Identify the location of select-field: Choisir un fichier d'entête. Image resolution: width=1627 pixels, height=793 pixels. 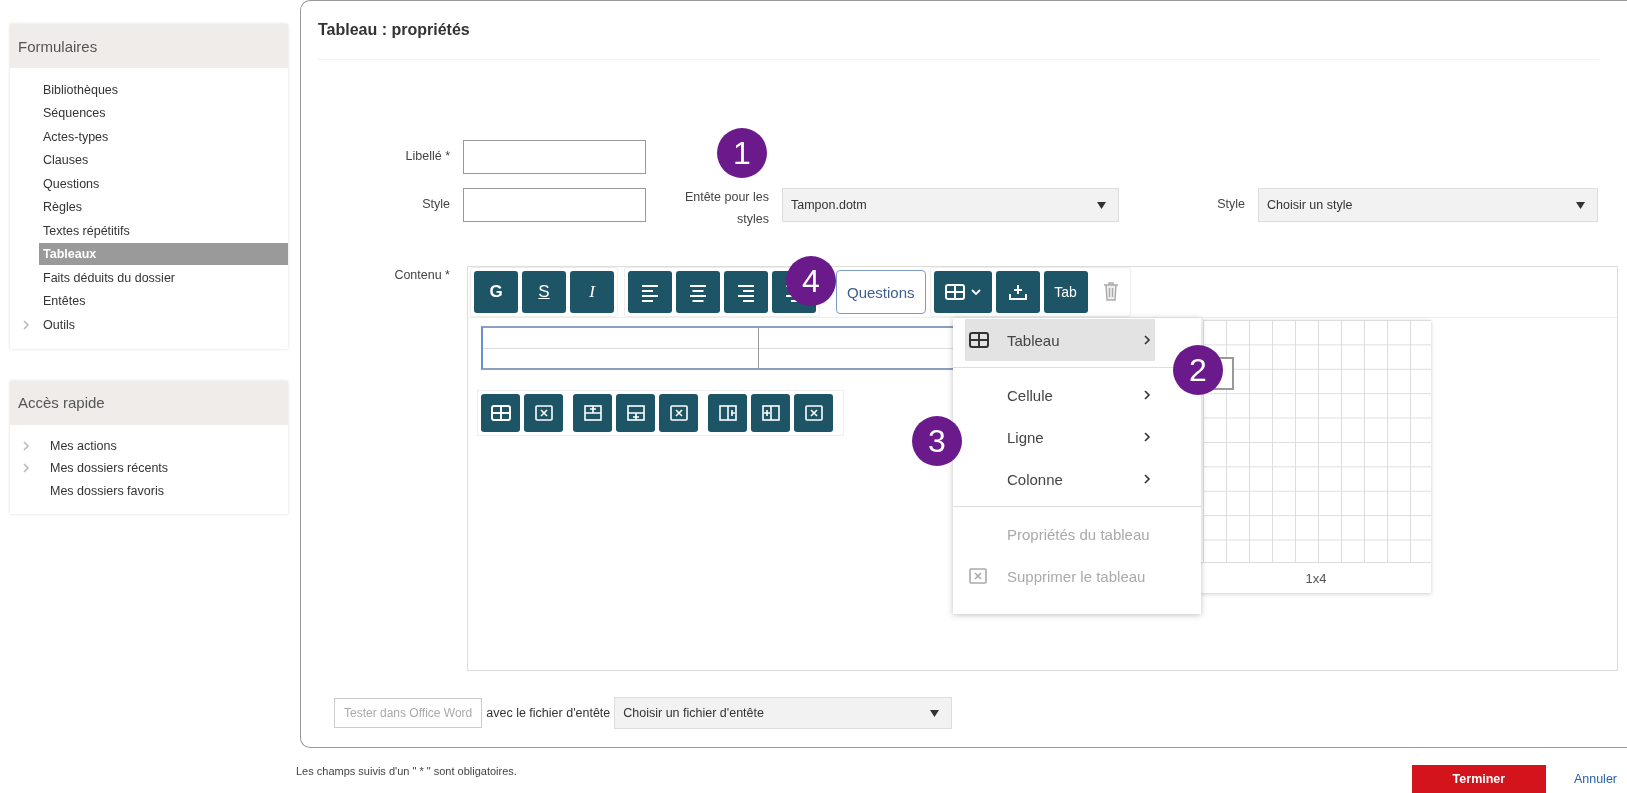
(783, 713).